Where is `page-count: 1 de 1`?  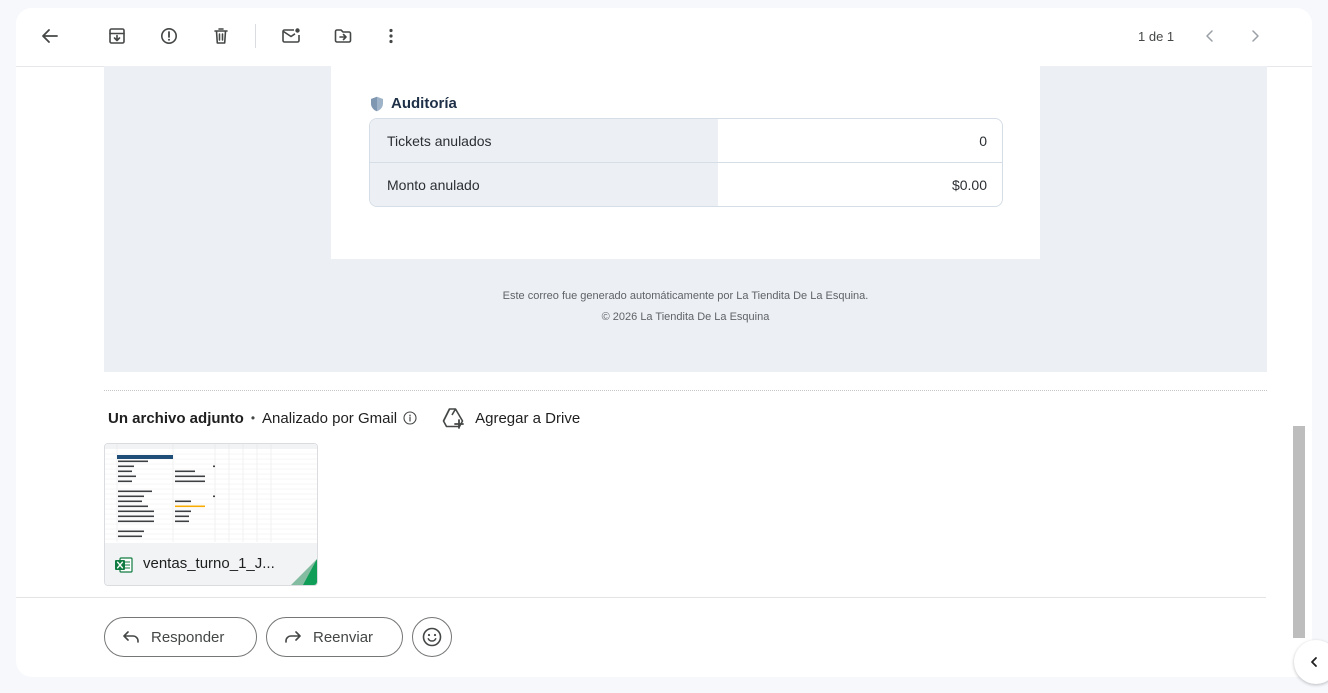
page-count: 1 de 1 is located at coordinates (1156, 36).